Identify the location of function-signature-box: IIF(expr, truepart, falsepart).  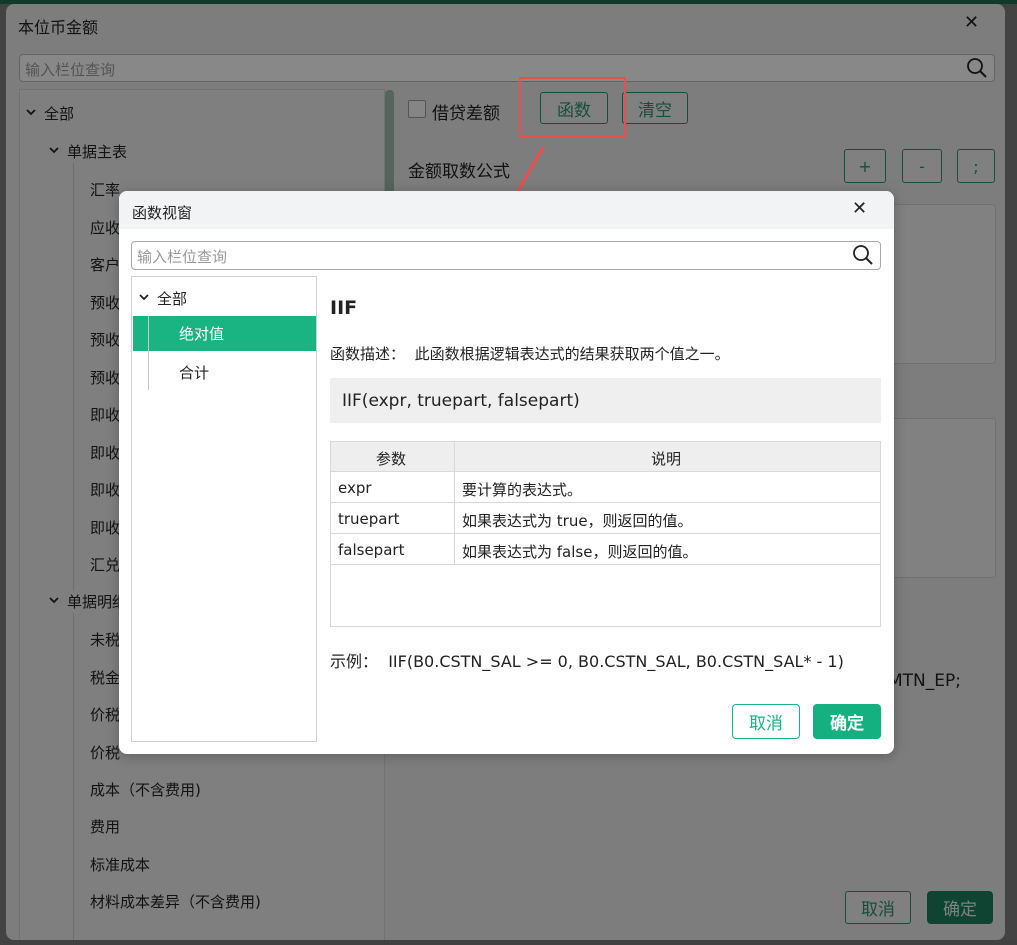
(605, 400).